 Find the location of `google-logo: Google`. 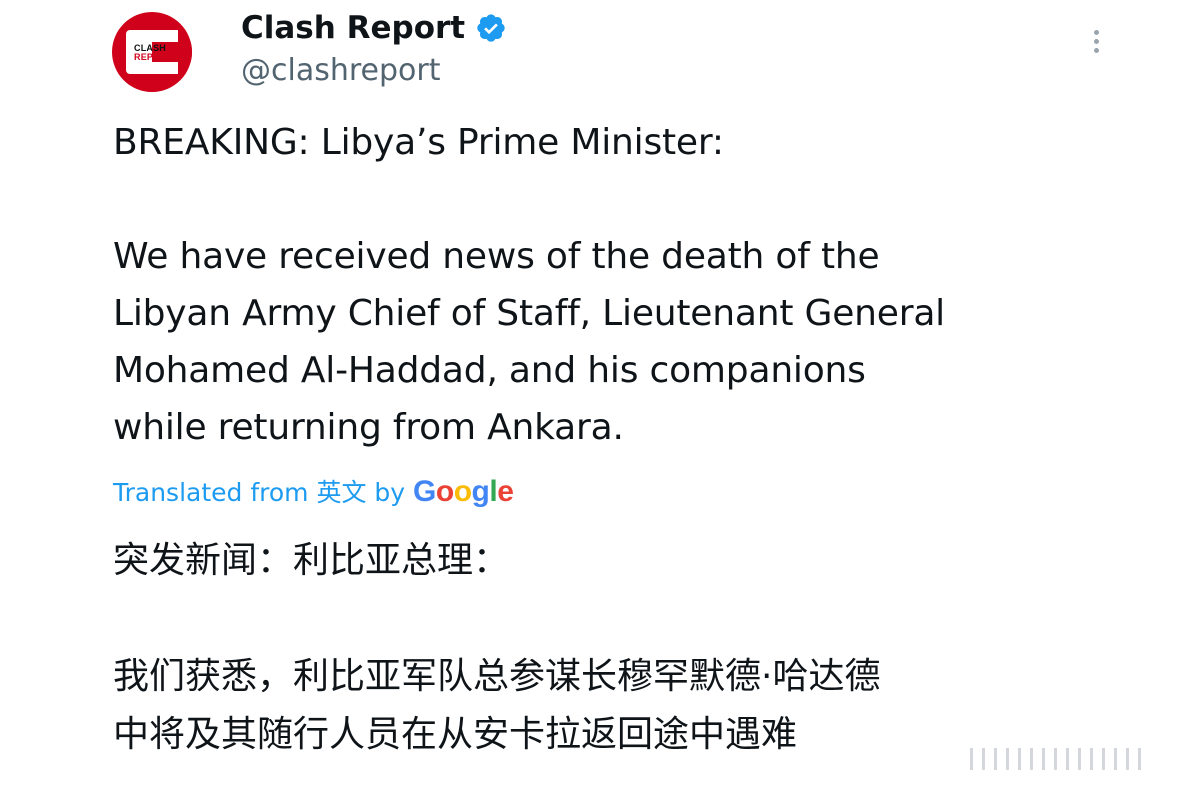

google-logo: Google is located at coordinates (463, 491).